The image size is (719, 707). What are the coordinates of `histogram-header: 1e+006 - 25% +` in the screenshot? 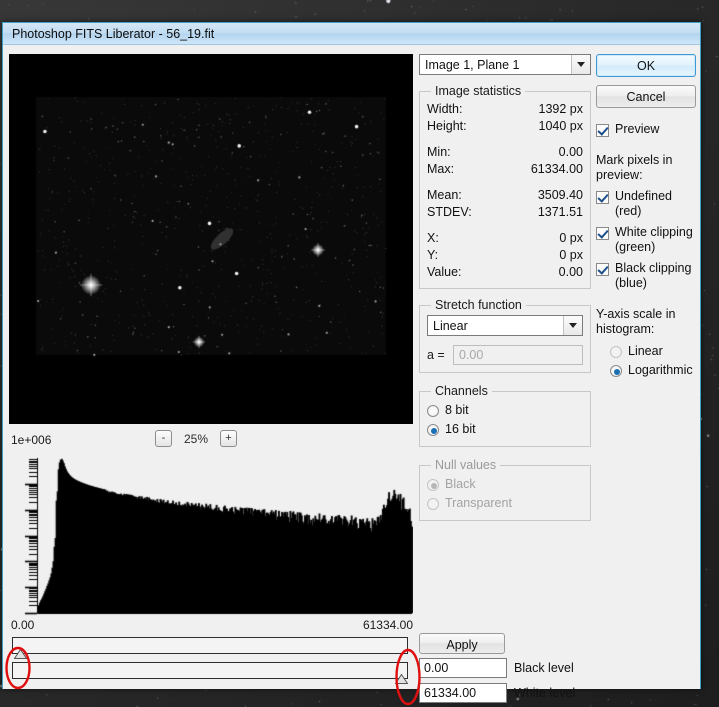 It's located at (211, 442).